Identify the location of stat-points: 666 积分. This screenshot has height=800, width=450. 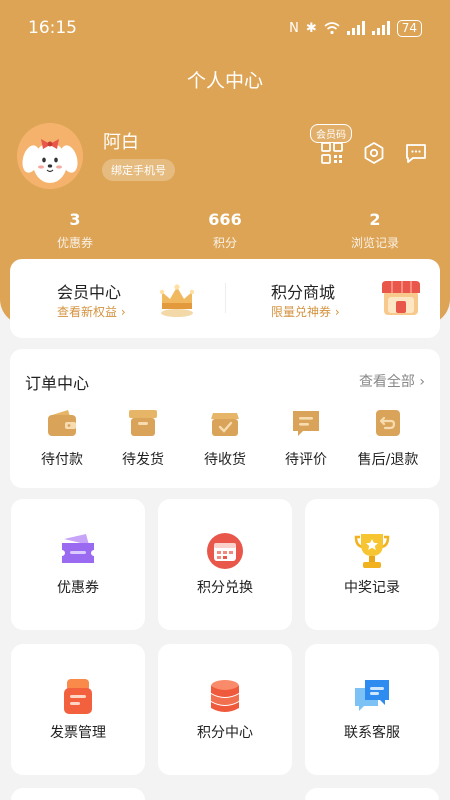
(225, 230).